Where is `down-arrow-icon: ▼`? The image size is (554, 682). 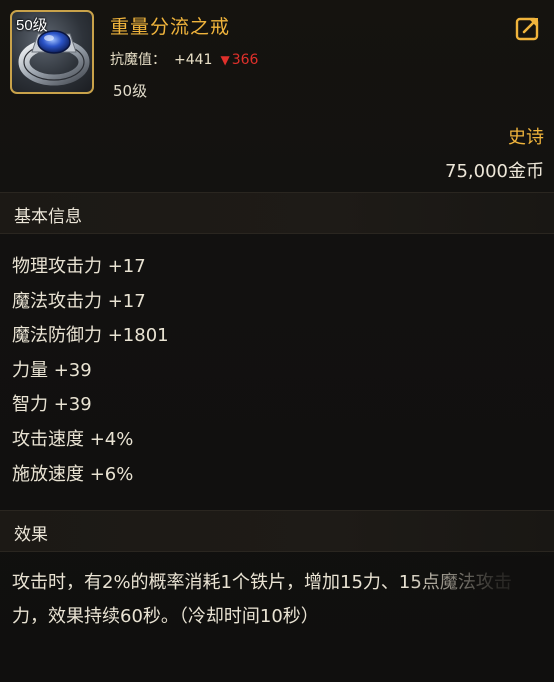 down-arrow-icon: ▼ is located at coordinates (225, 60).